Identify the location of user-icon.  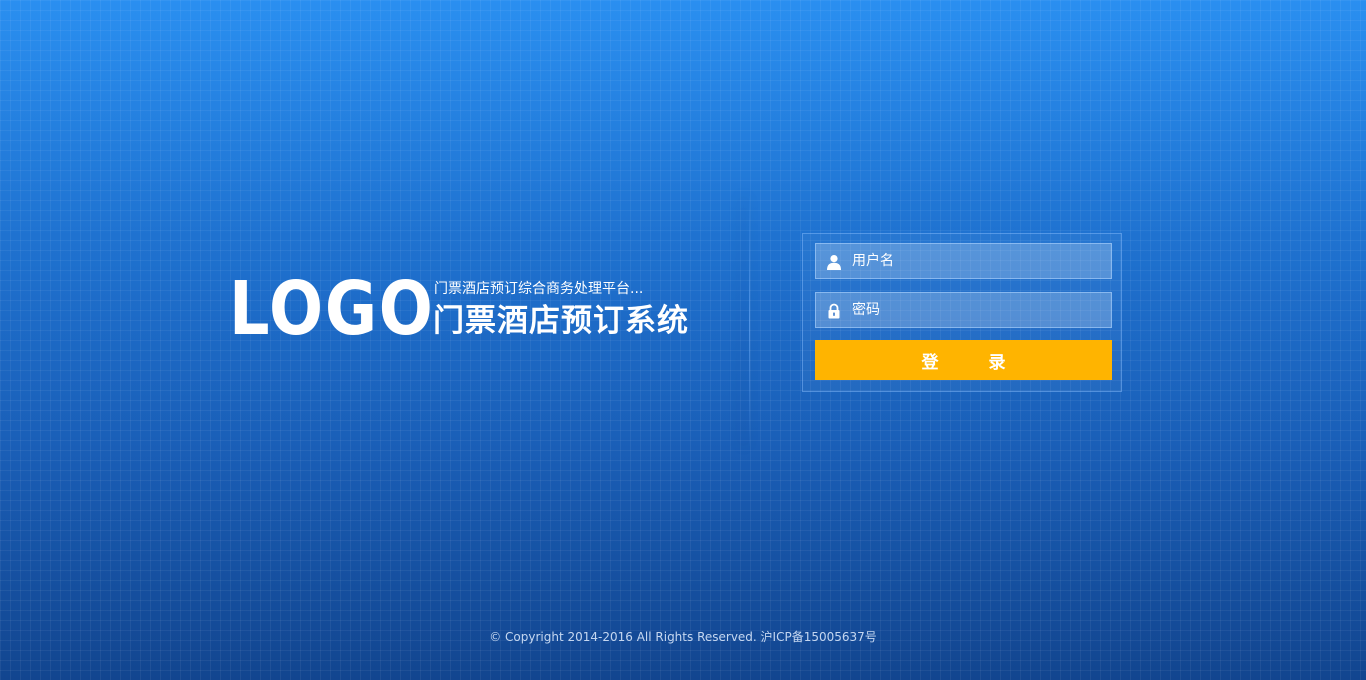
(834, 262).